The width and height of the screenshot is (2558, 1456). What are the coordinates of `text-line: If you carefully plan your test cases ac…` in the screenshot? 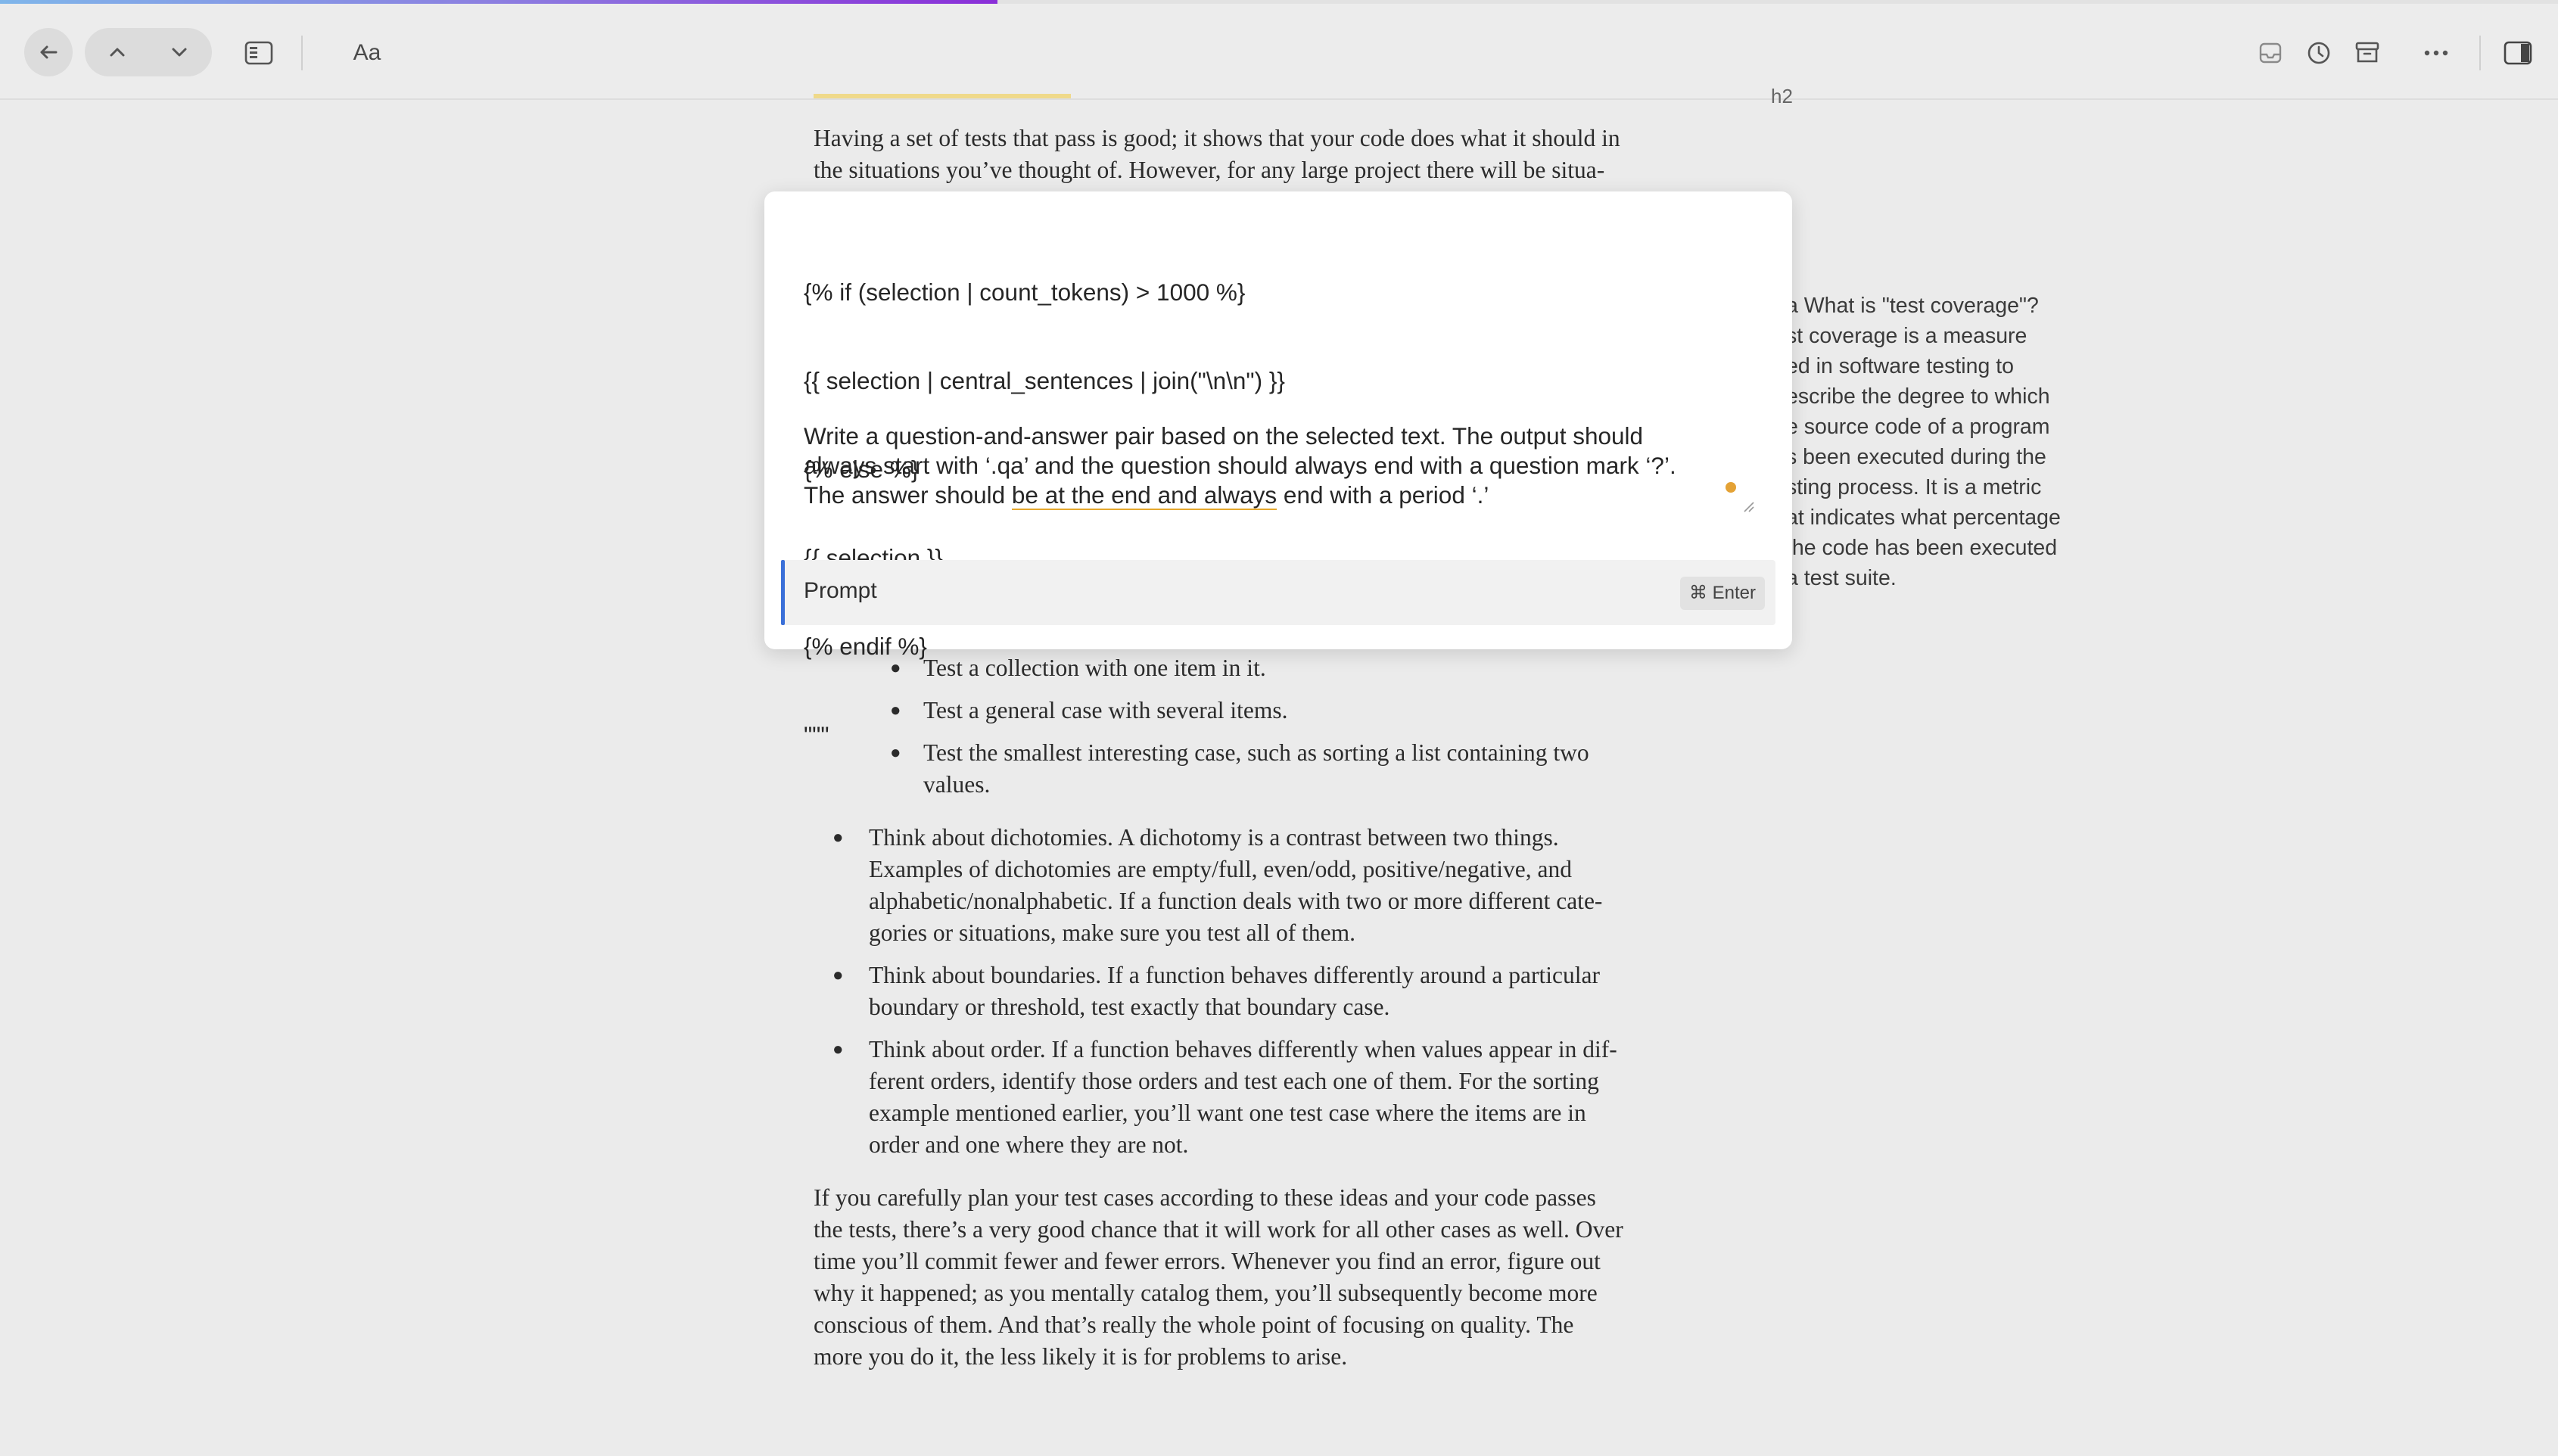 It's located at (1205, 1197).